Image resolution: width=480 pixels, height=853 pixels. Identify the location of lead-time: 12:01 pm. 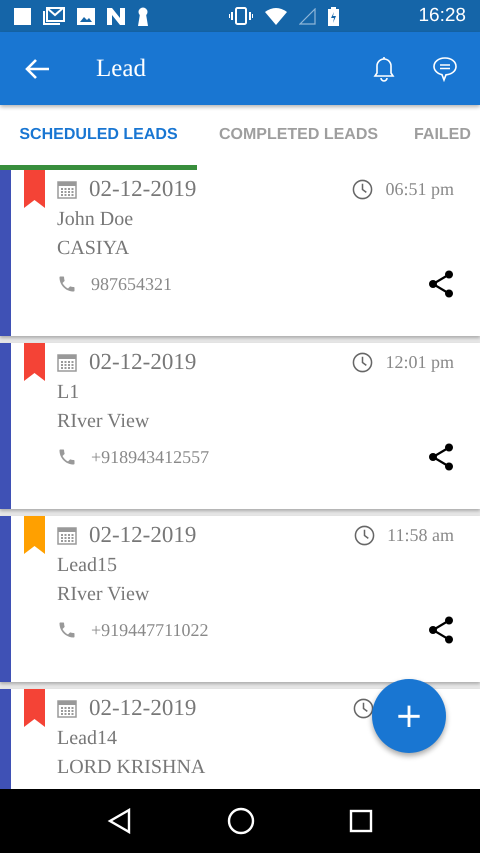
(419, 362).